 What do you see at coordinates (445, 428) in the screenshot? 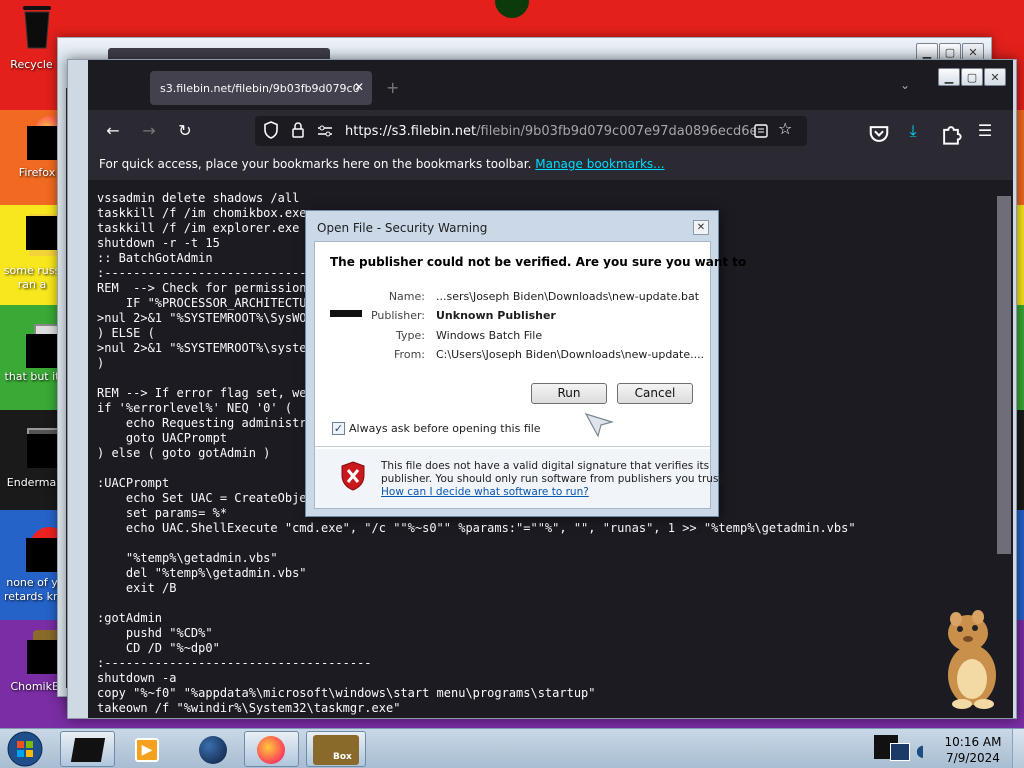
I see `checkbox-label: Always ask before opening this file` at bounding box center [445, 428].